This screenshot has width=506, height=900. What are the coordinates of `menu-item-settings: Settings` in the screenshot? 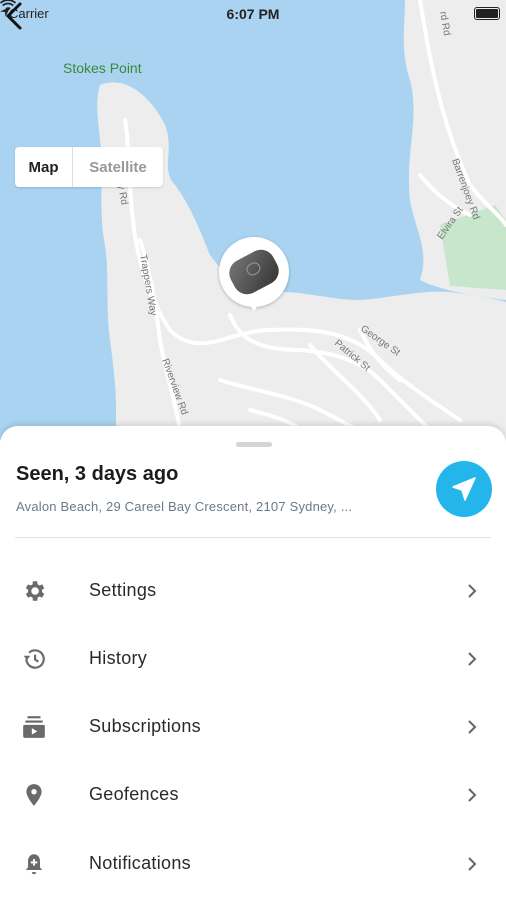 It's located at (253, 591).